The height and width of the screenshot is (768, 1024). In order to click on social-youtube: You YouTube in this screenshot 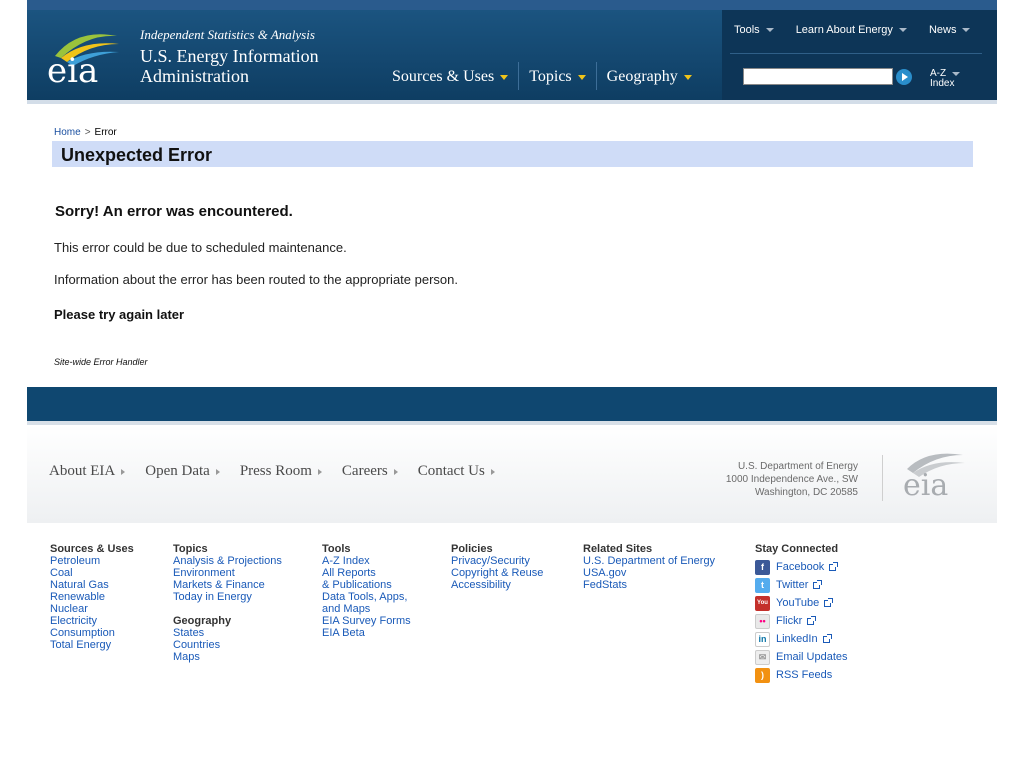, I will do `click(801, 603)`.